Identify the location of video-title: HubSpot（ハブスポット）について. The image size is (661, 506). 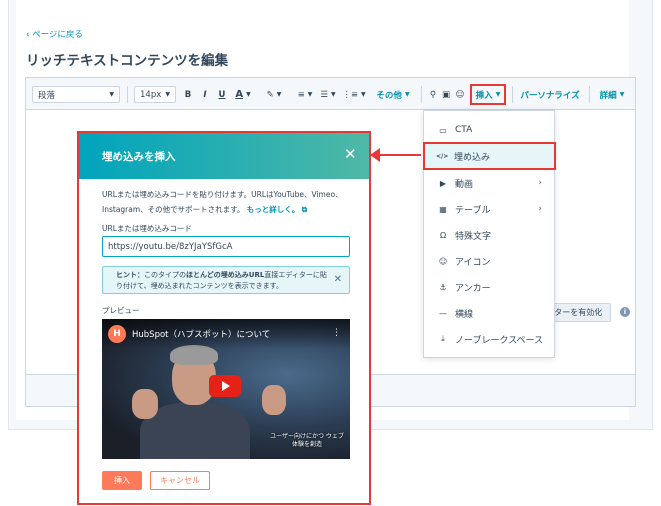
(201, 334).